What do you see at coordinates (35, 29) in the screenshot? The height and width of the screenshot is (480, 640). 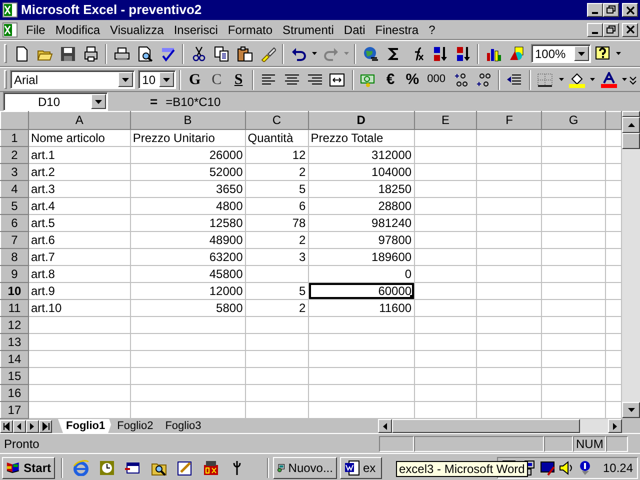 I see `menu-item: File` at bounding box center [35, 29].